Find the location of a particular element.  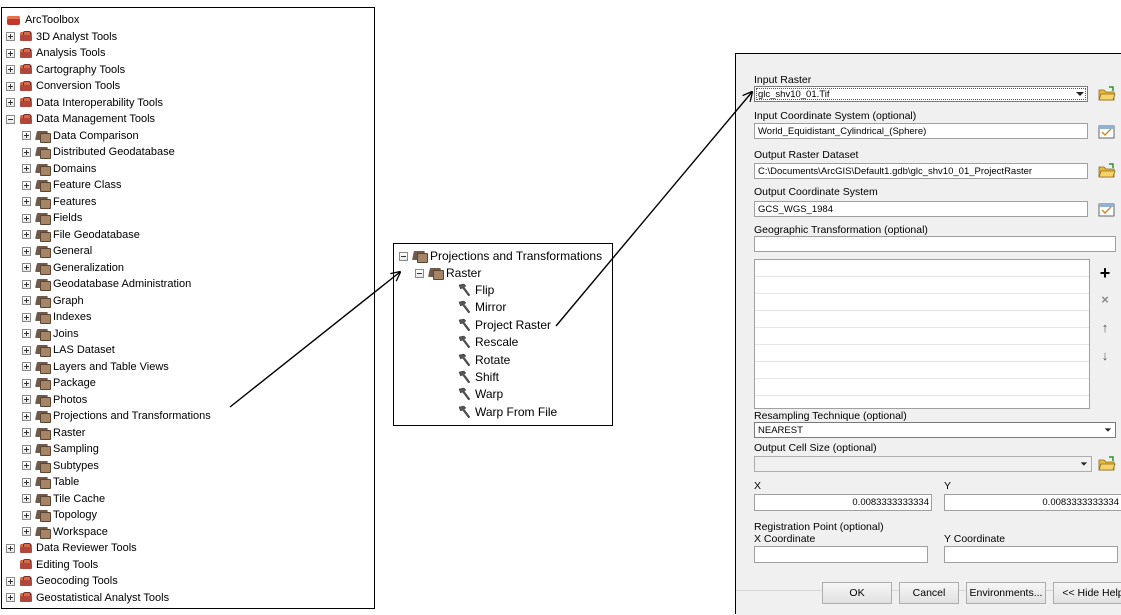

tree-item-projections-transformations: Projections and Transformations is located at coordinates (500, 256).